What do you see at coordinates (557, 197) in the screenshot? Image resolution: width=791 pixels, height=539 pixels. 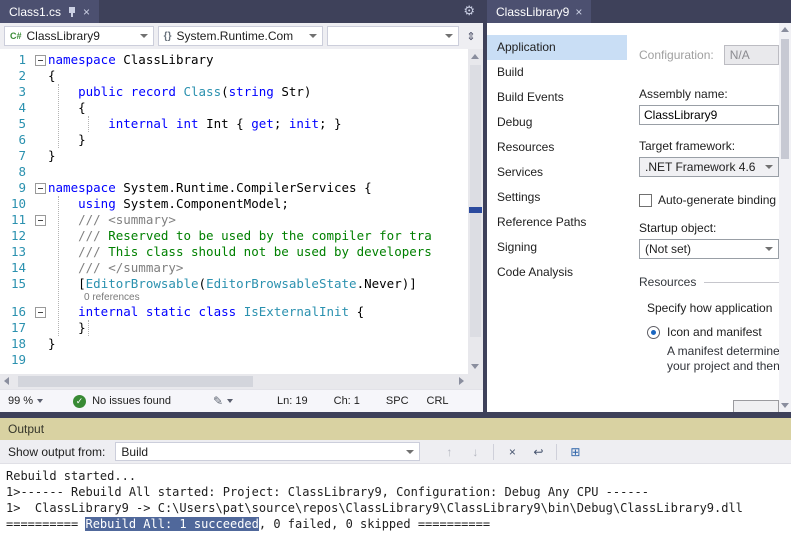 I see `sidebar-item-settings: Settings` at bounding box center [557, 197].